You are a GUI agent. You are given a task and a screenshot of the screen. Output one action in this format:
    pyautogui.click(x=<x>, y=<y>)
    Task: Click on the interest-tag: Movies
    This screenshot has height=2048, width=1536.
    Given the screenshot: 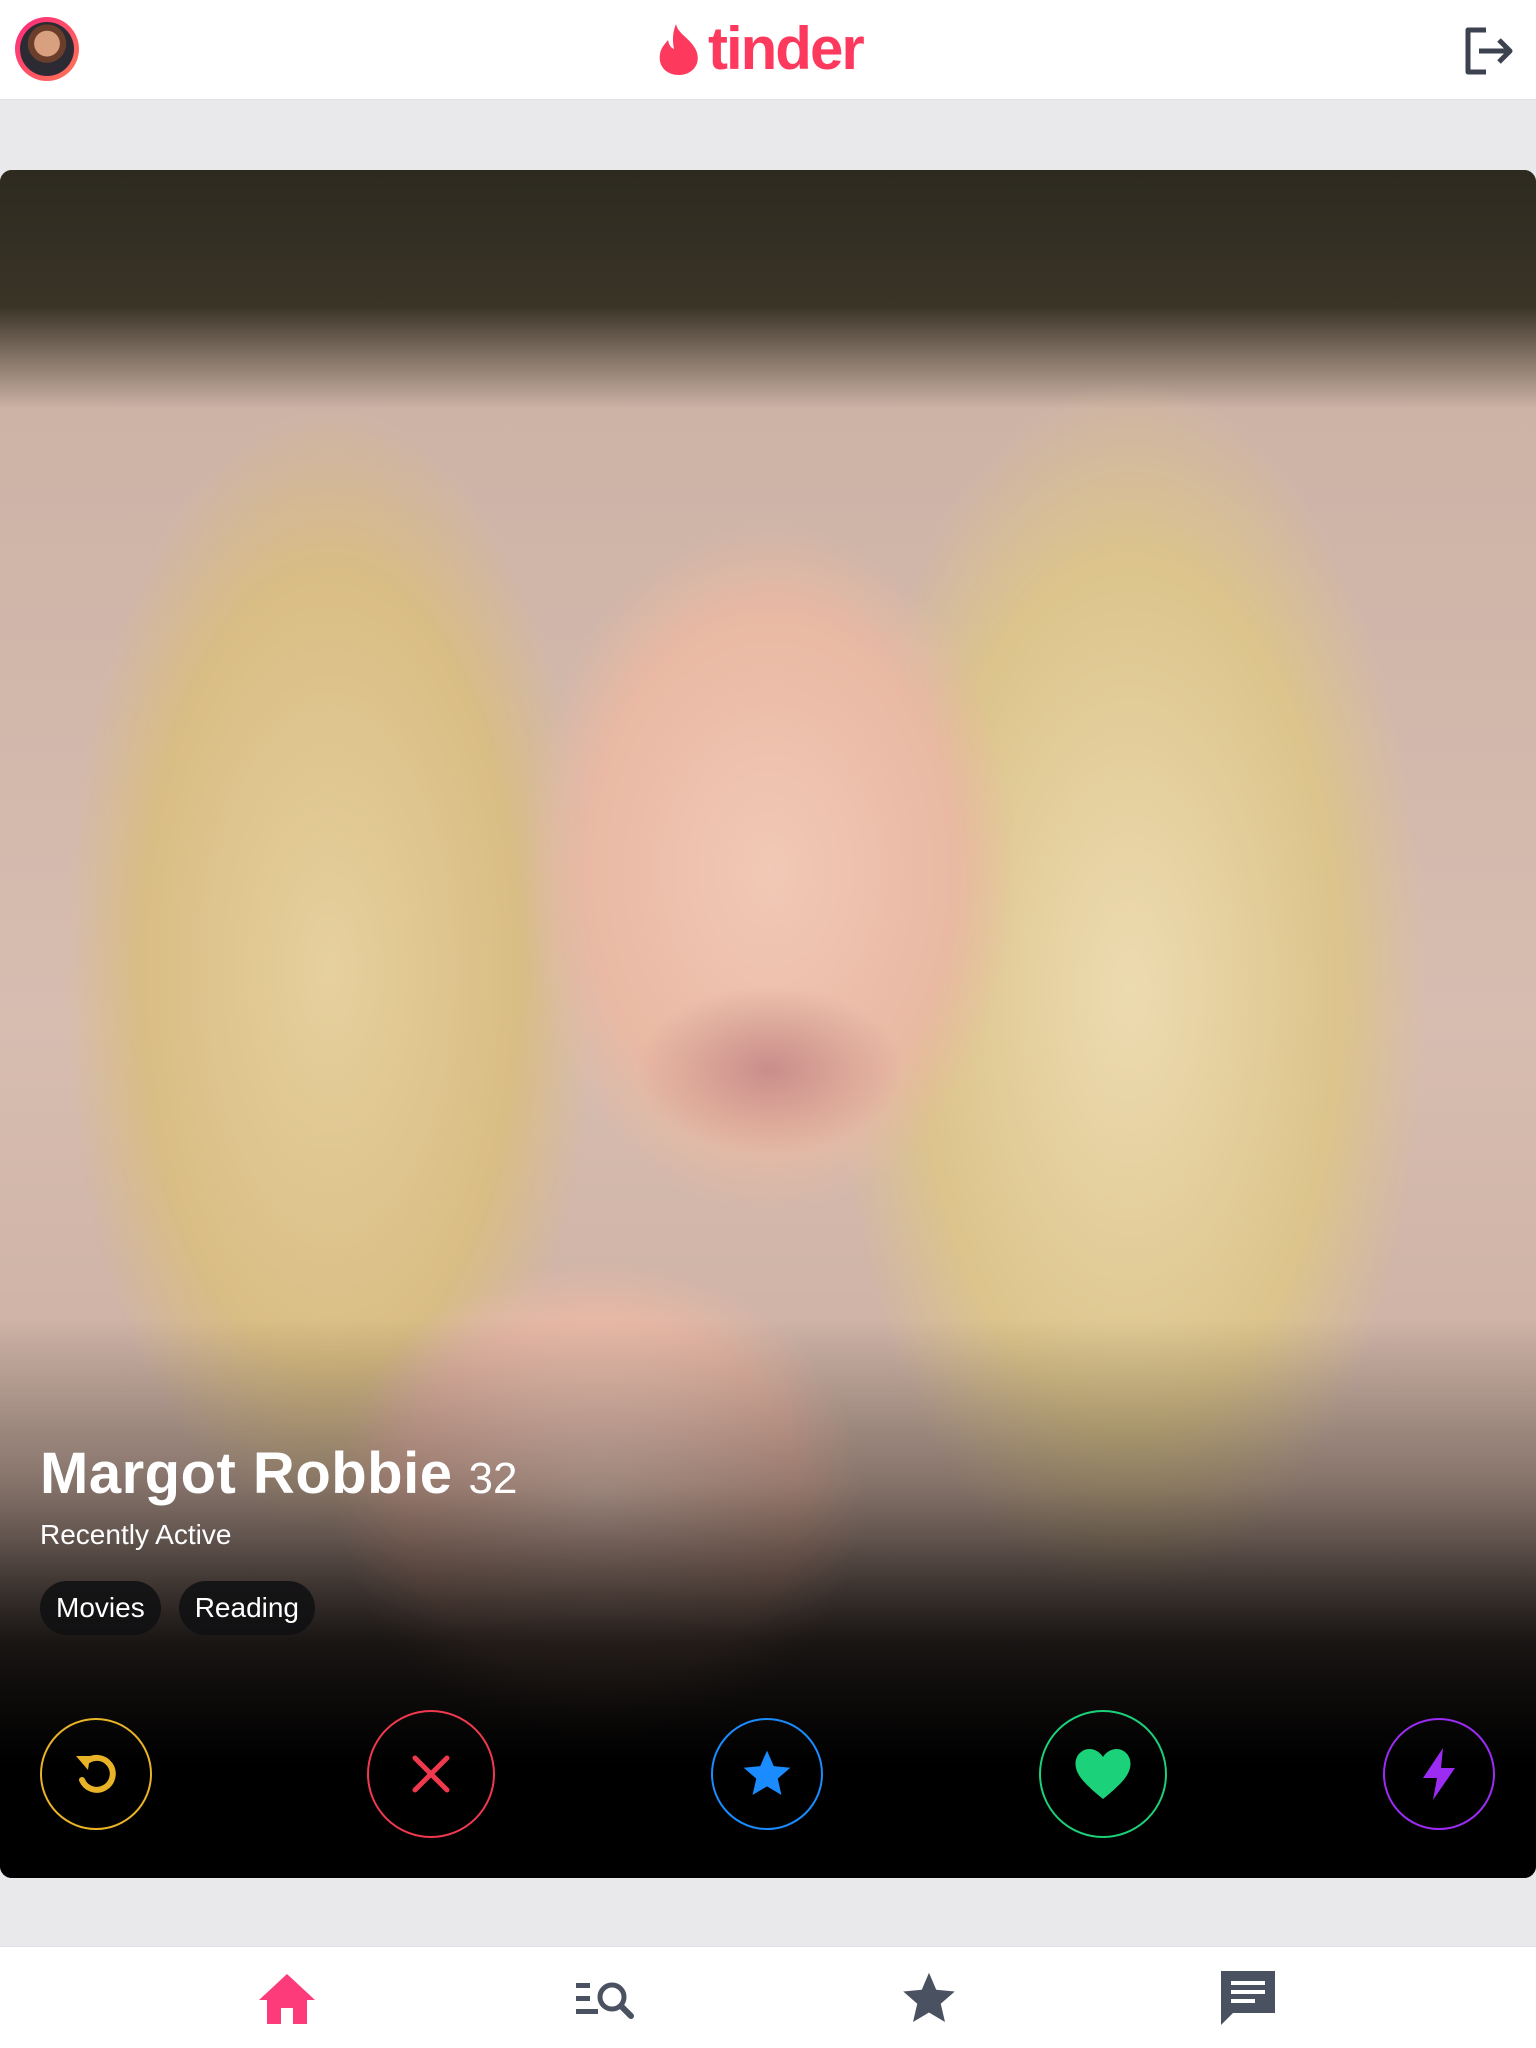 What is the action you would take?
    pyautogui.click(x=100, y=1608)
    